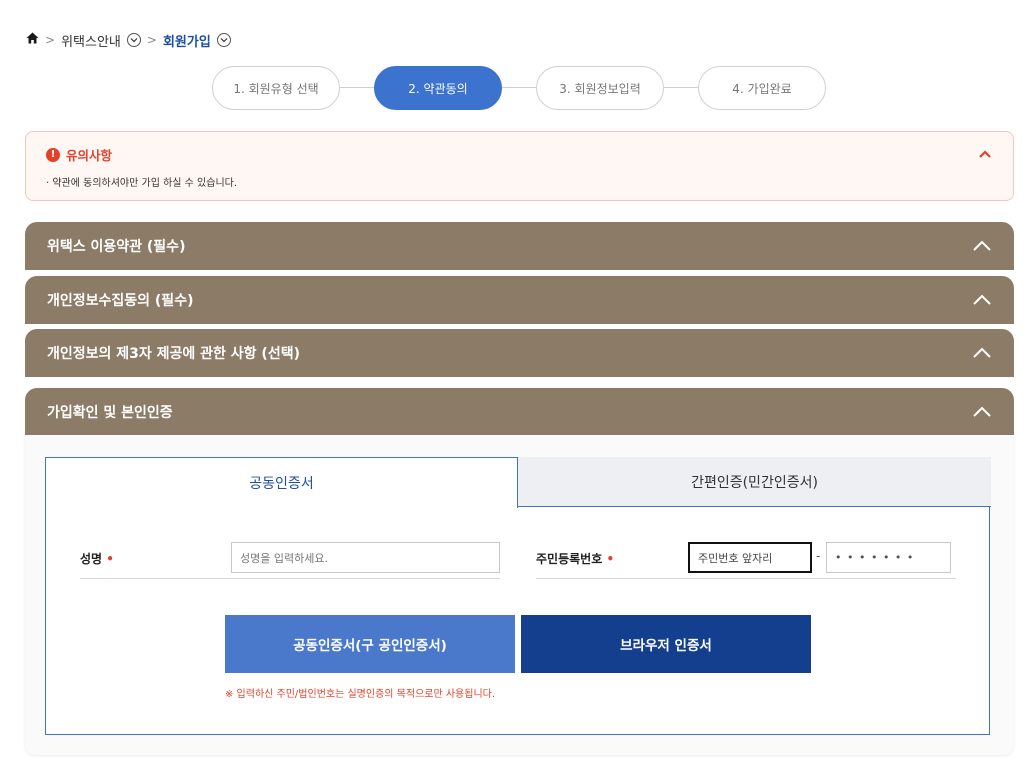 Image resolution: width=1034 pixels, height=782 pixels. Describe the element at coordinates (91, 559) in the screenshot. I see `name-label-text: 성명` at that location.